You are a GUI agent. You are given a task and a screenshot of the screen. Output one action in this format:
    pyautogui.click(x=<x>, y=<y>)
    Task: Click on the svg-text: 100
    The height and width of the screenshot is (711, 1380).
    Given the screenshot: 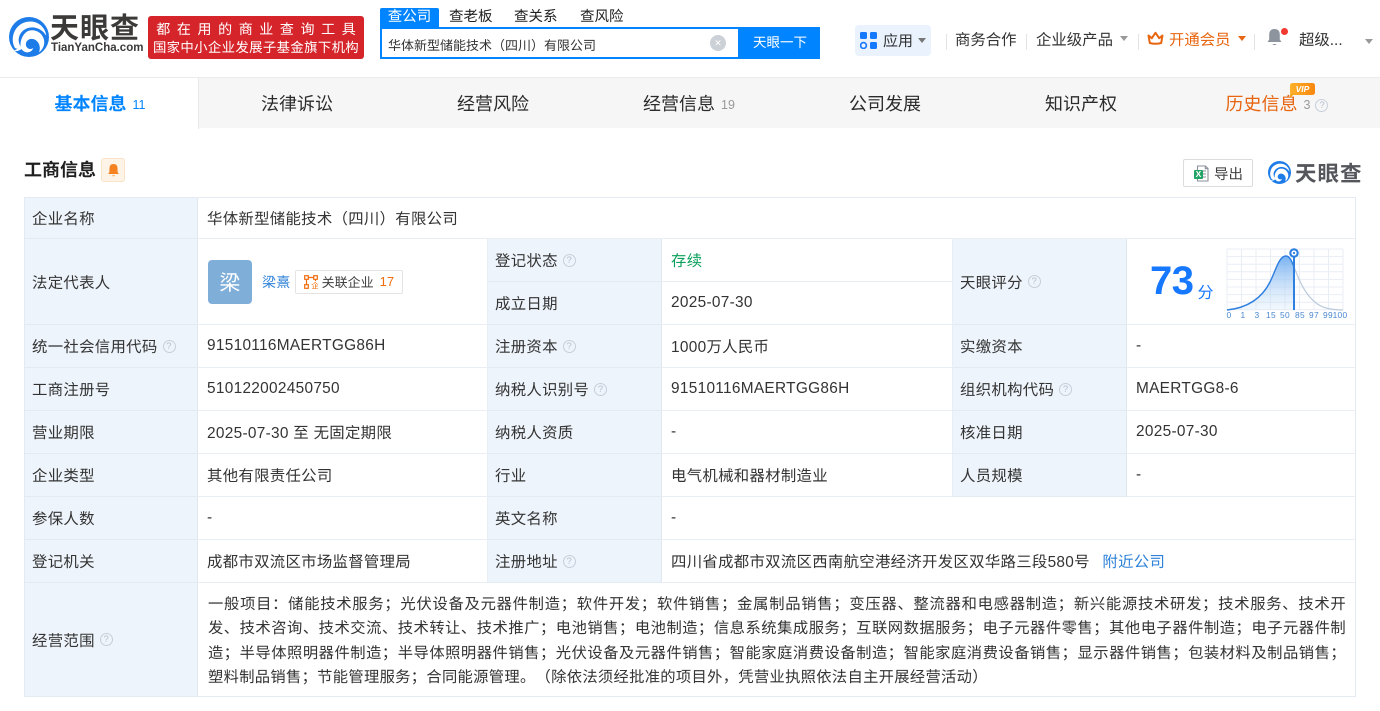 What is the action you would take?
    pyautogui.click(x=1339, y=314)
    